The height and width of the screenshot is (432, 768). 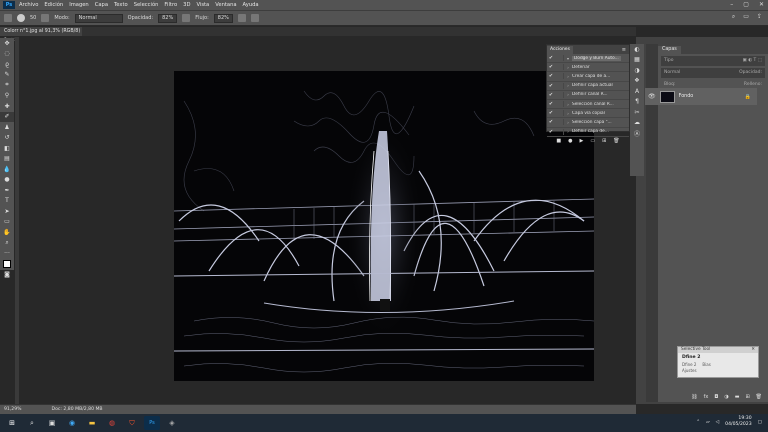 What do you see at coordinates (7, 138) in the screenshot?
I see `history-brush-tool-icon: ↺` at bounding box center [7, 138].